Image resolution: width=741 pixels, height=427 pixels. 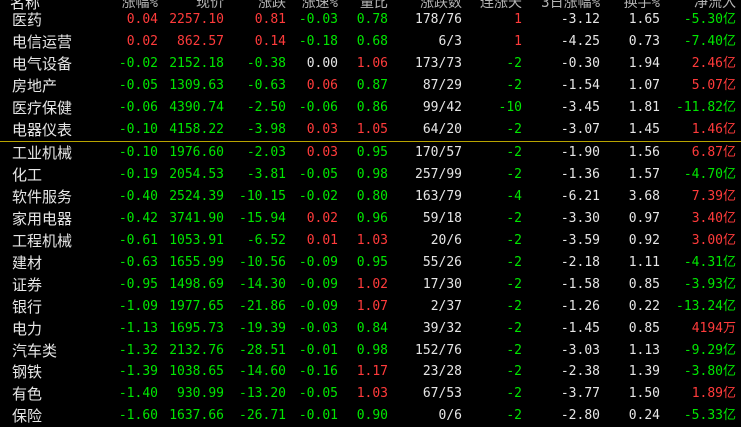 I want to click on cell-speed: -0.02, so click(x=318, y=197).